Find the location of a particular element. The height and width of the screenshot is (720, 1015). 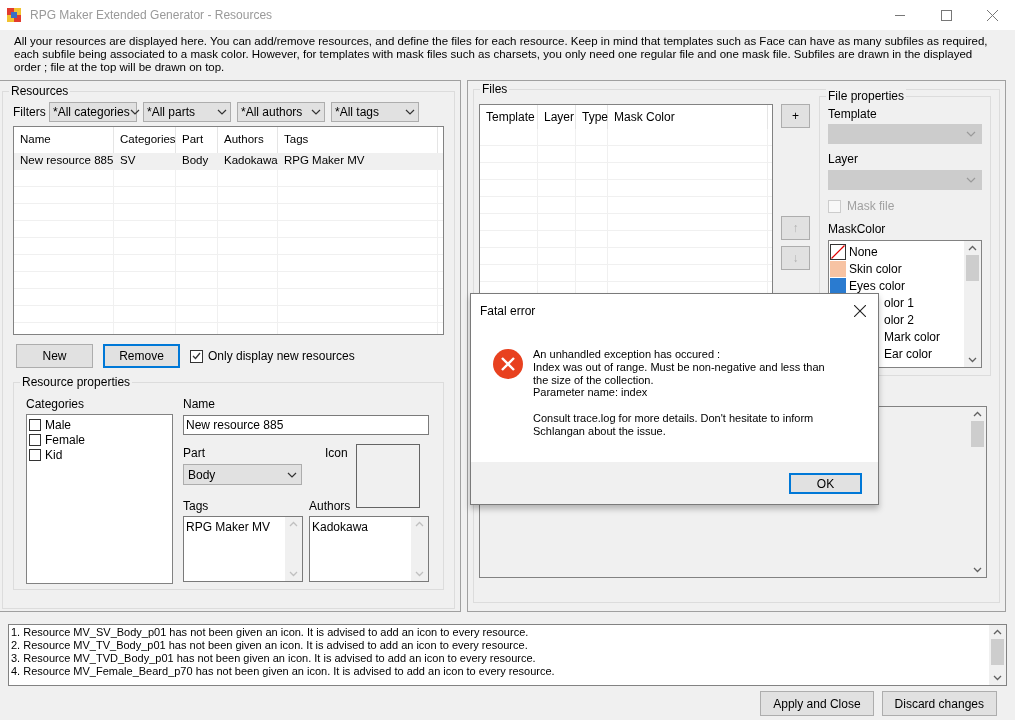

icon-label: Icon is located at coordinates (336, 451).